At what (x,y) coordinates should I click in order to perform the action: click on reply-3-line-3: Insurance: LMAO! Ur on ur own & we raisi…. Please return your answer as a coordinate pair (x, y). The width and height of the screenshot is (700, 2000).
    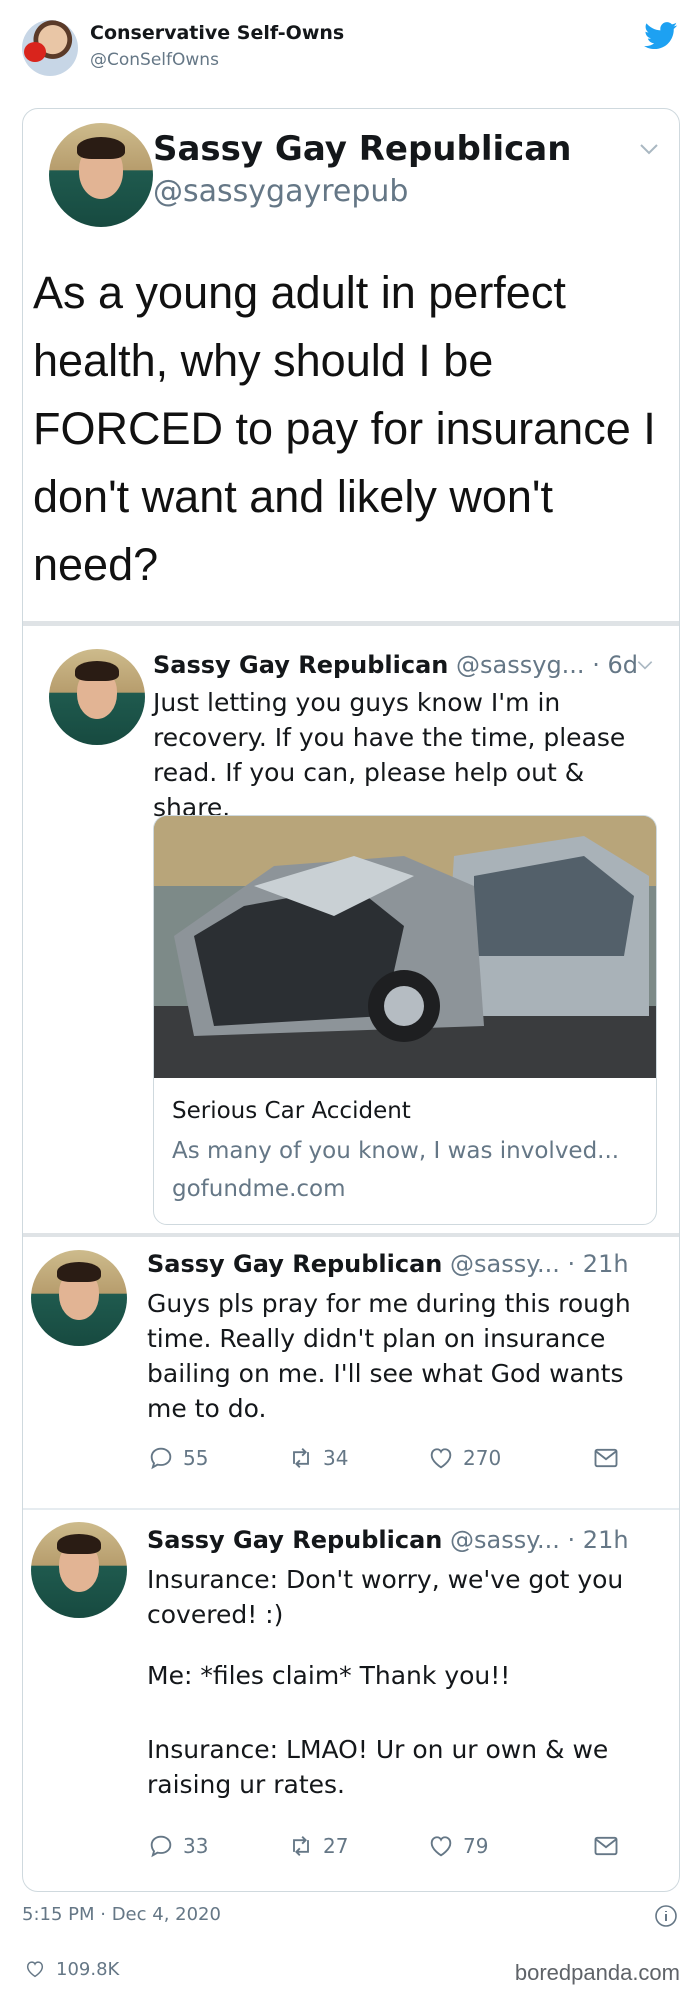
    Looking at the image, I should click on (378, 1767).